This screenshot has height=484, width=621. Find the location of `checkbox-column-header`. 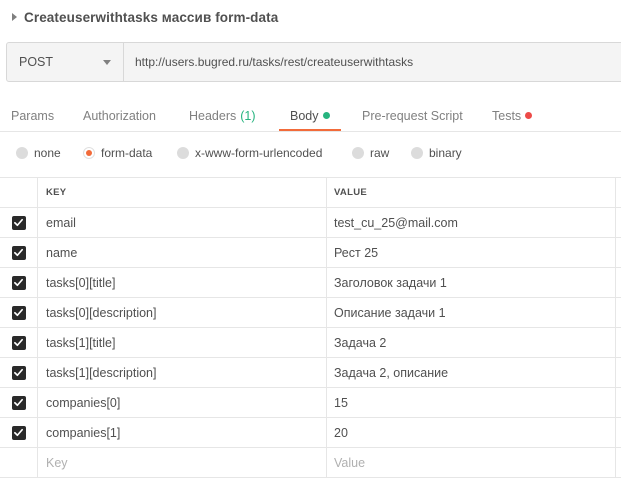

checkbox-column-header is located at coordinates (19, 192).